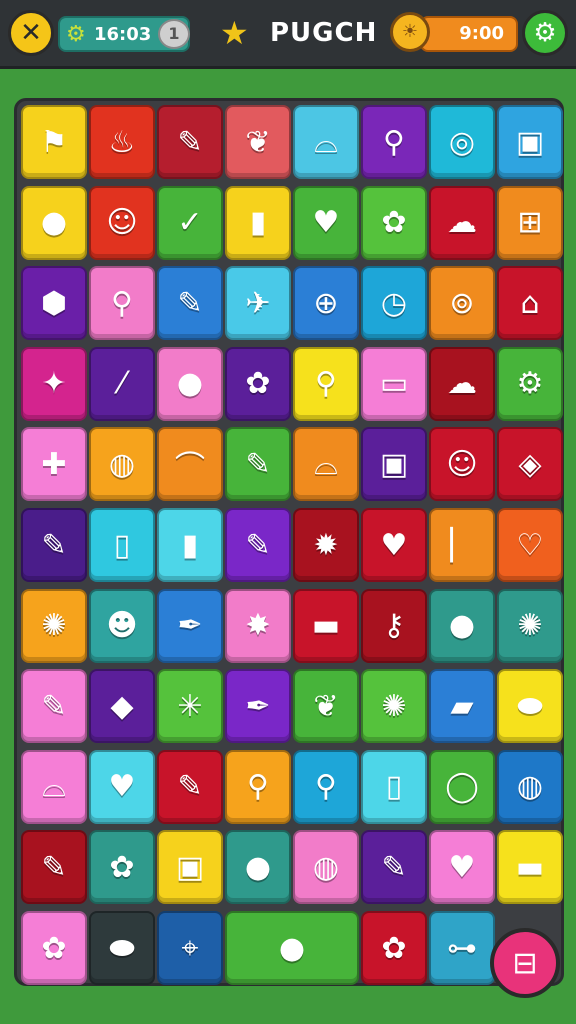  I want to click on pen-icon: ▏, so click(462, 545).